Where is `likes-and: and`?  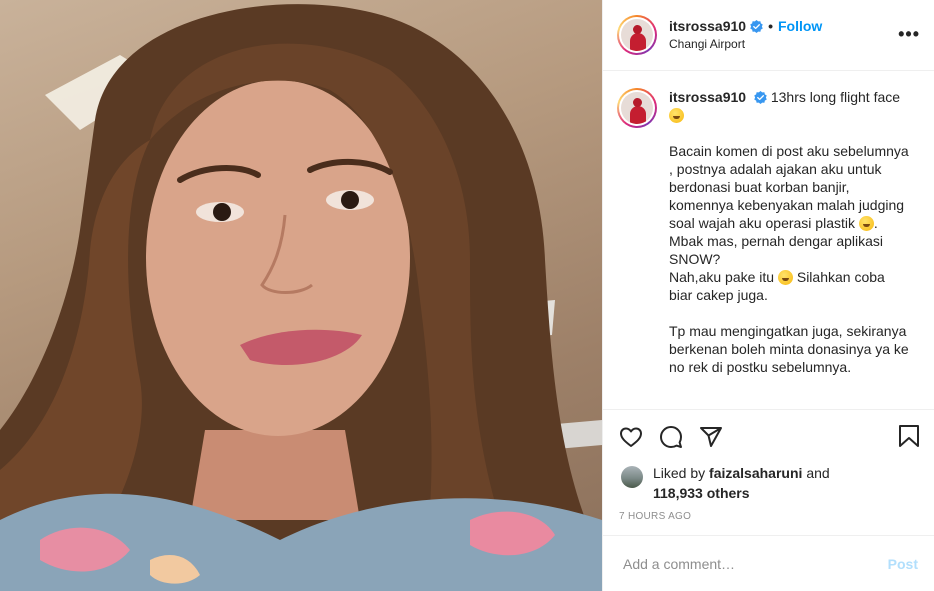
likes-and: and is located at coordinates (818, 473).